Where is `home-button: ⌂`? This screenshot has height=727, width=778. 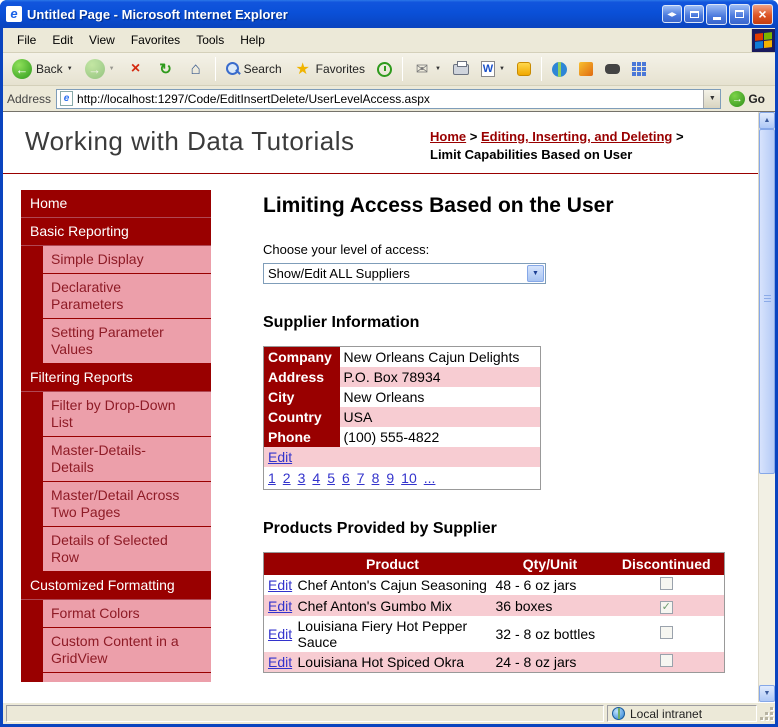
home-button: ⌂ is located at coordinates (196, 69).